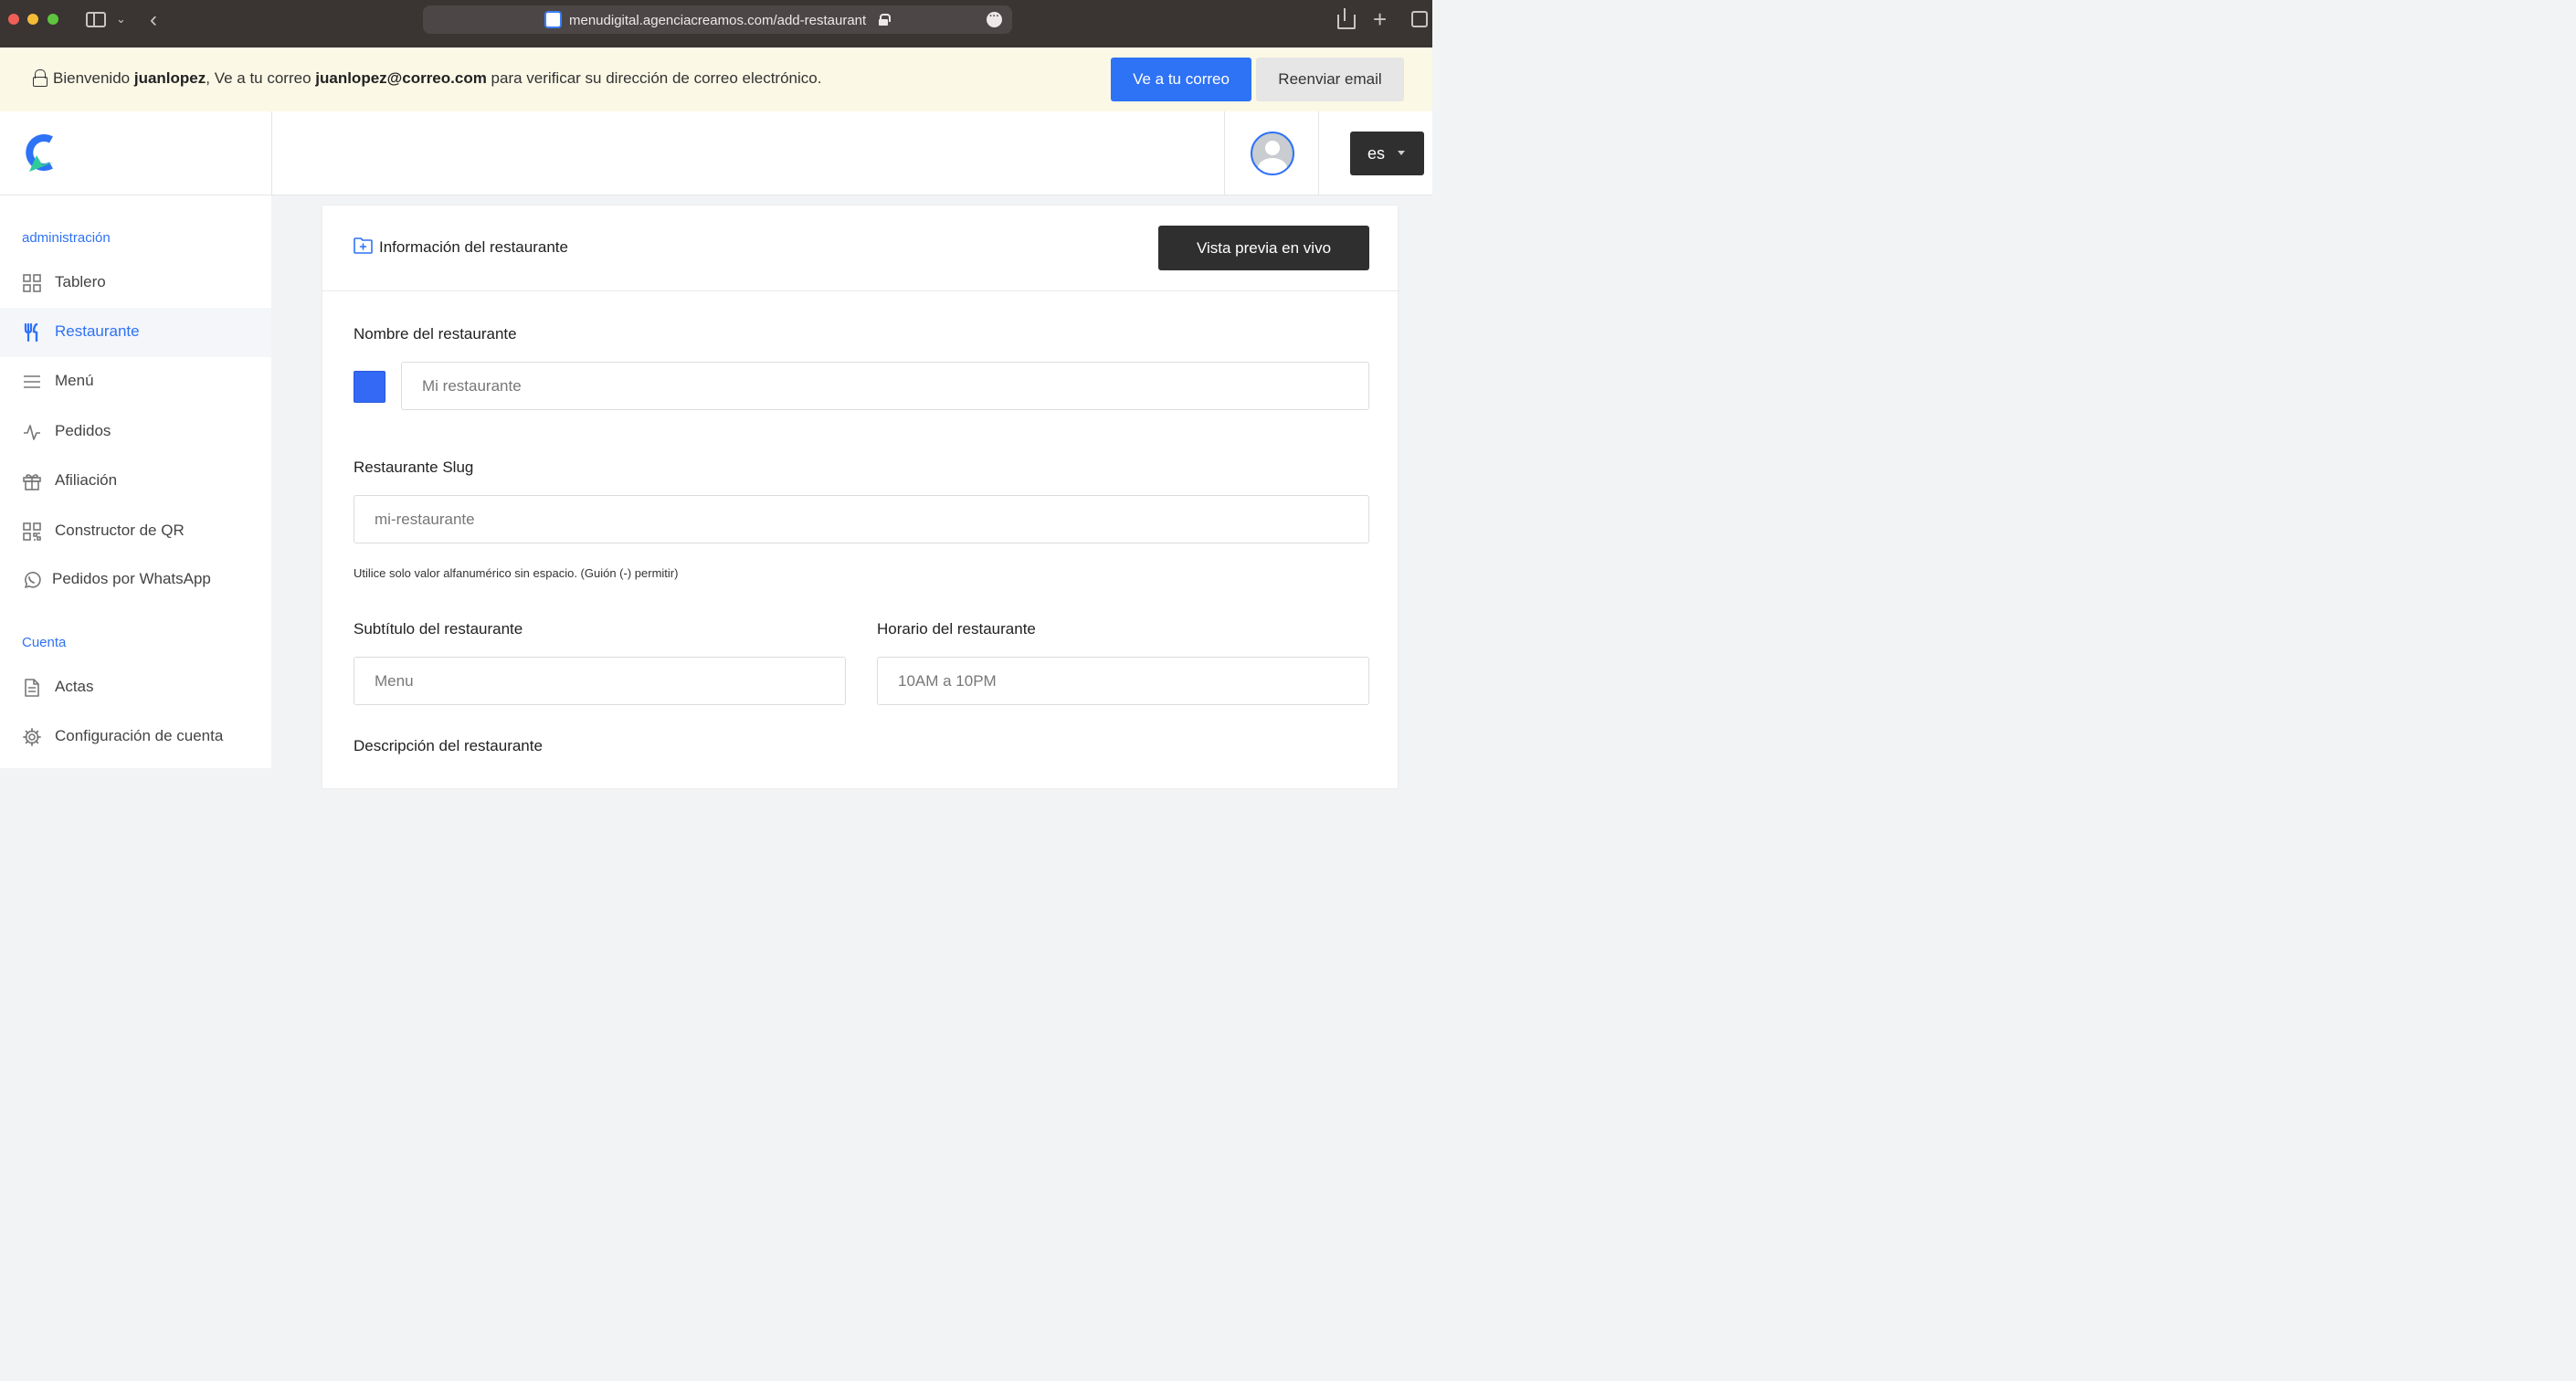  I want to click on folder-plus-icon, so click(363, 245).